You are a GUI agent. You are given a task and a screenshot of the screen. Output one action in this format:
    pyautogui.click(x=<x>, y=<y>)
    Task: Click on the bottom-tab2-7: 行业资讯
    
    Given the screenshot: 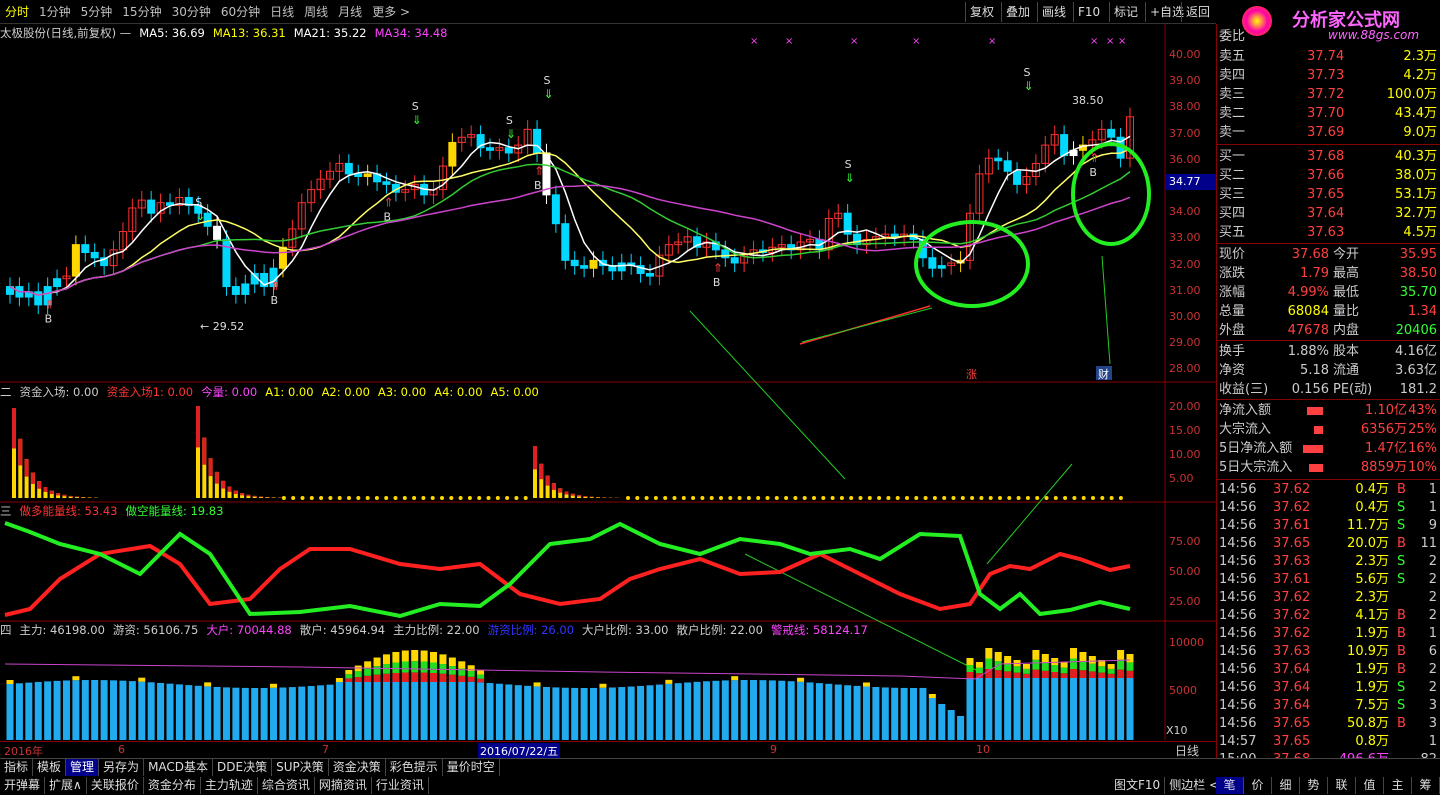 What is the action you would take?
    pyautogui.click(x=400, y=785)
    